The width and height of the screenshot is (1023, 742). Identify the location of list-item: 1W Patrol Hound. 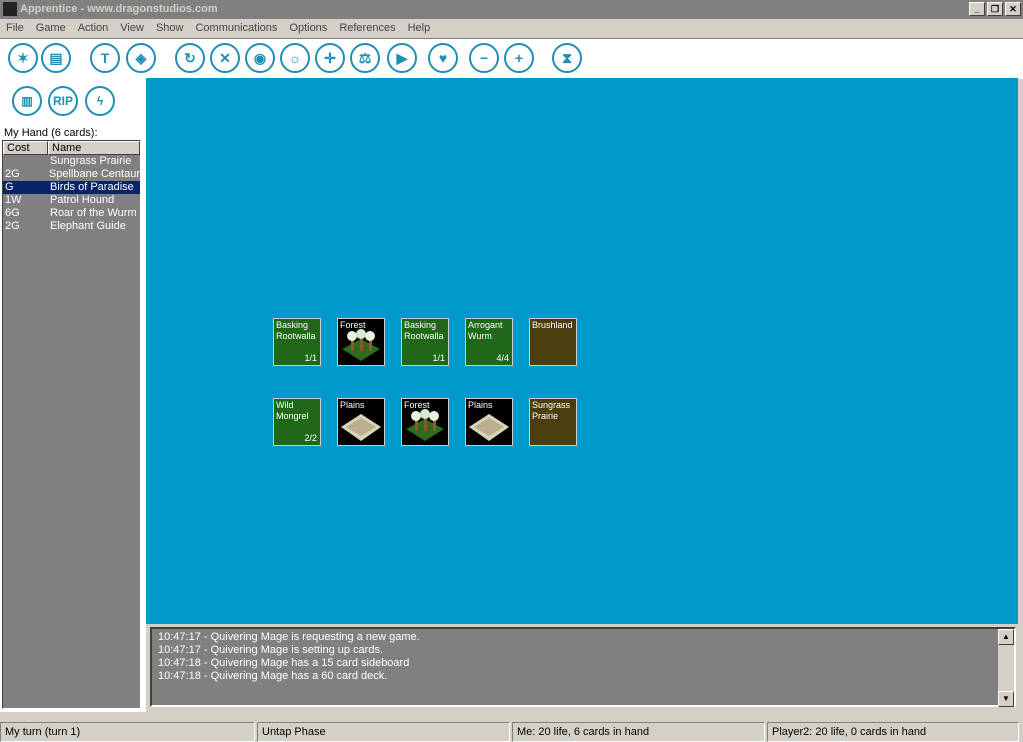
(71, 200).